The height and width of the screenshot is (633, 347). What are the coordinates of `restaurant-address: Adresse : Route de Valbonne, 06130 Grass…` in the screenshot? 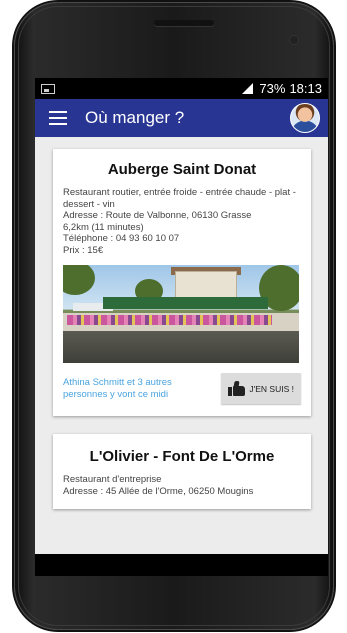 It's located at (157, 215).